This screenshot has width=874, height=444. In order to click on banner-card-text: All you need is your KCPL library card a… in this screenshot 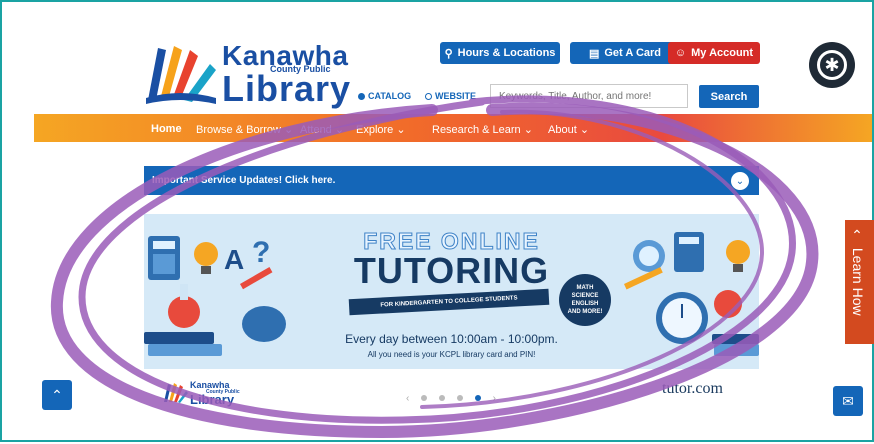, I will do `click(451, 354)`.